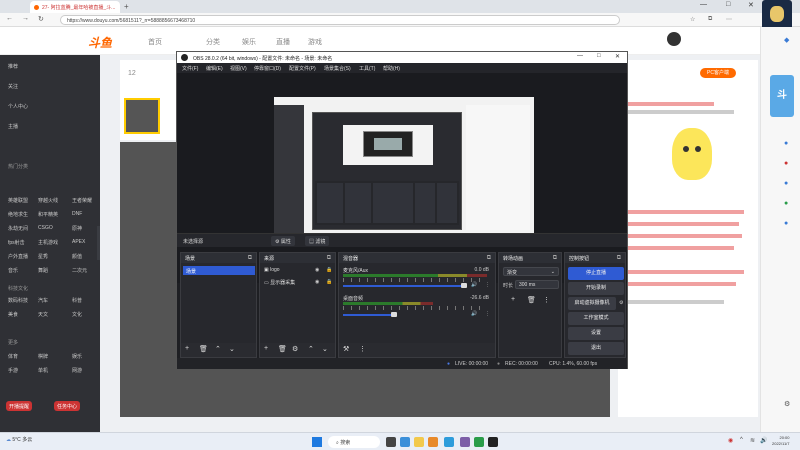 This screenshot has height=450, width=800. Describe the element at coordinates (77, 370) in the screenshot. I see `sidebar-category: 网游` at that location.